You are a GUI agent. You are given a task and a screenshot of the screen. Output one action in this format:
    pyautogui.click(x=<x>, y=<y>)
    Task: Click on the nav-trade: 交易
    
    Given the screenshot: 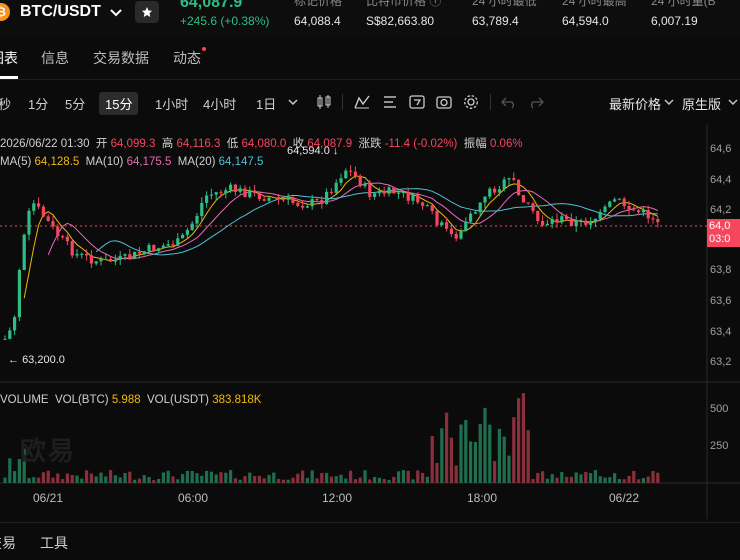 What is the action you would take?
    pyautogui.click(x=8, y=543)
    